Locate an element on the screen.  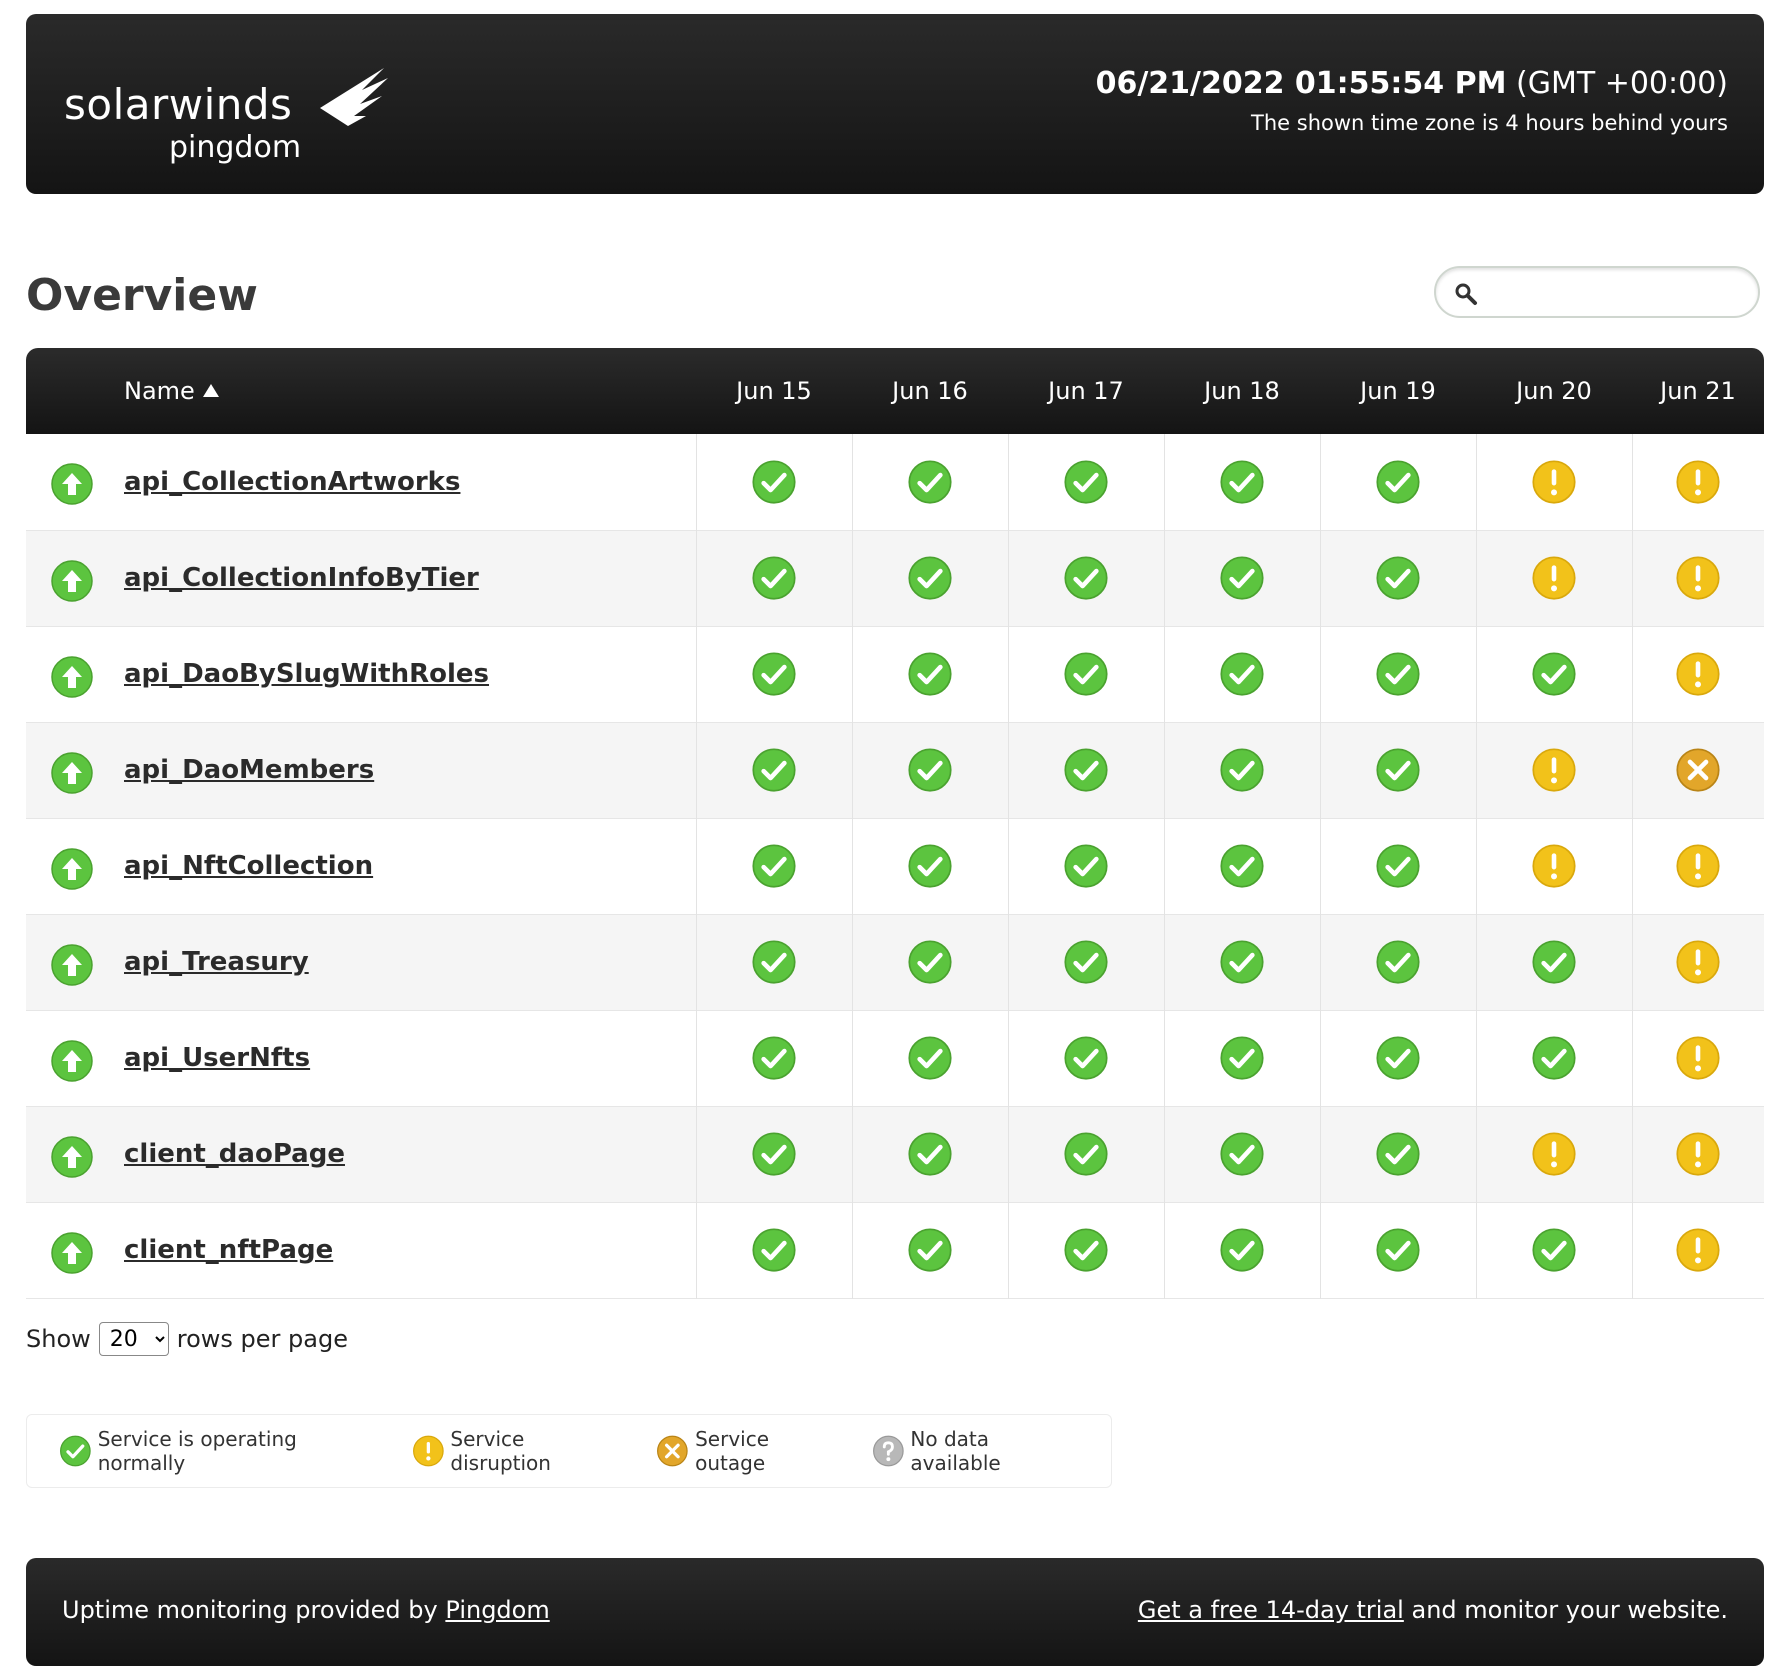
check-name-link: api_DaoBySlugWithRoles is located at coordinates (306, 674).